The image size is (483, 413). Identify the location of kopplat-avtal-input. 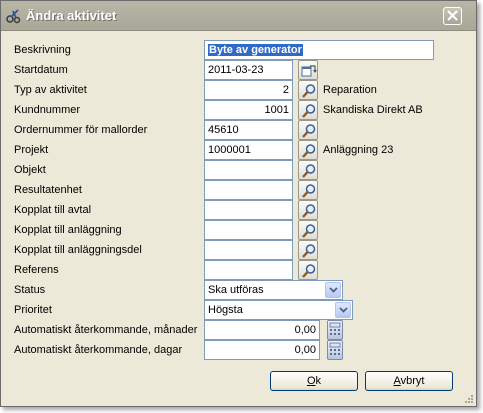
(248, 210).